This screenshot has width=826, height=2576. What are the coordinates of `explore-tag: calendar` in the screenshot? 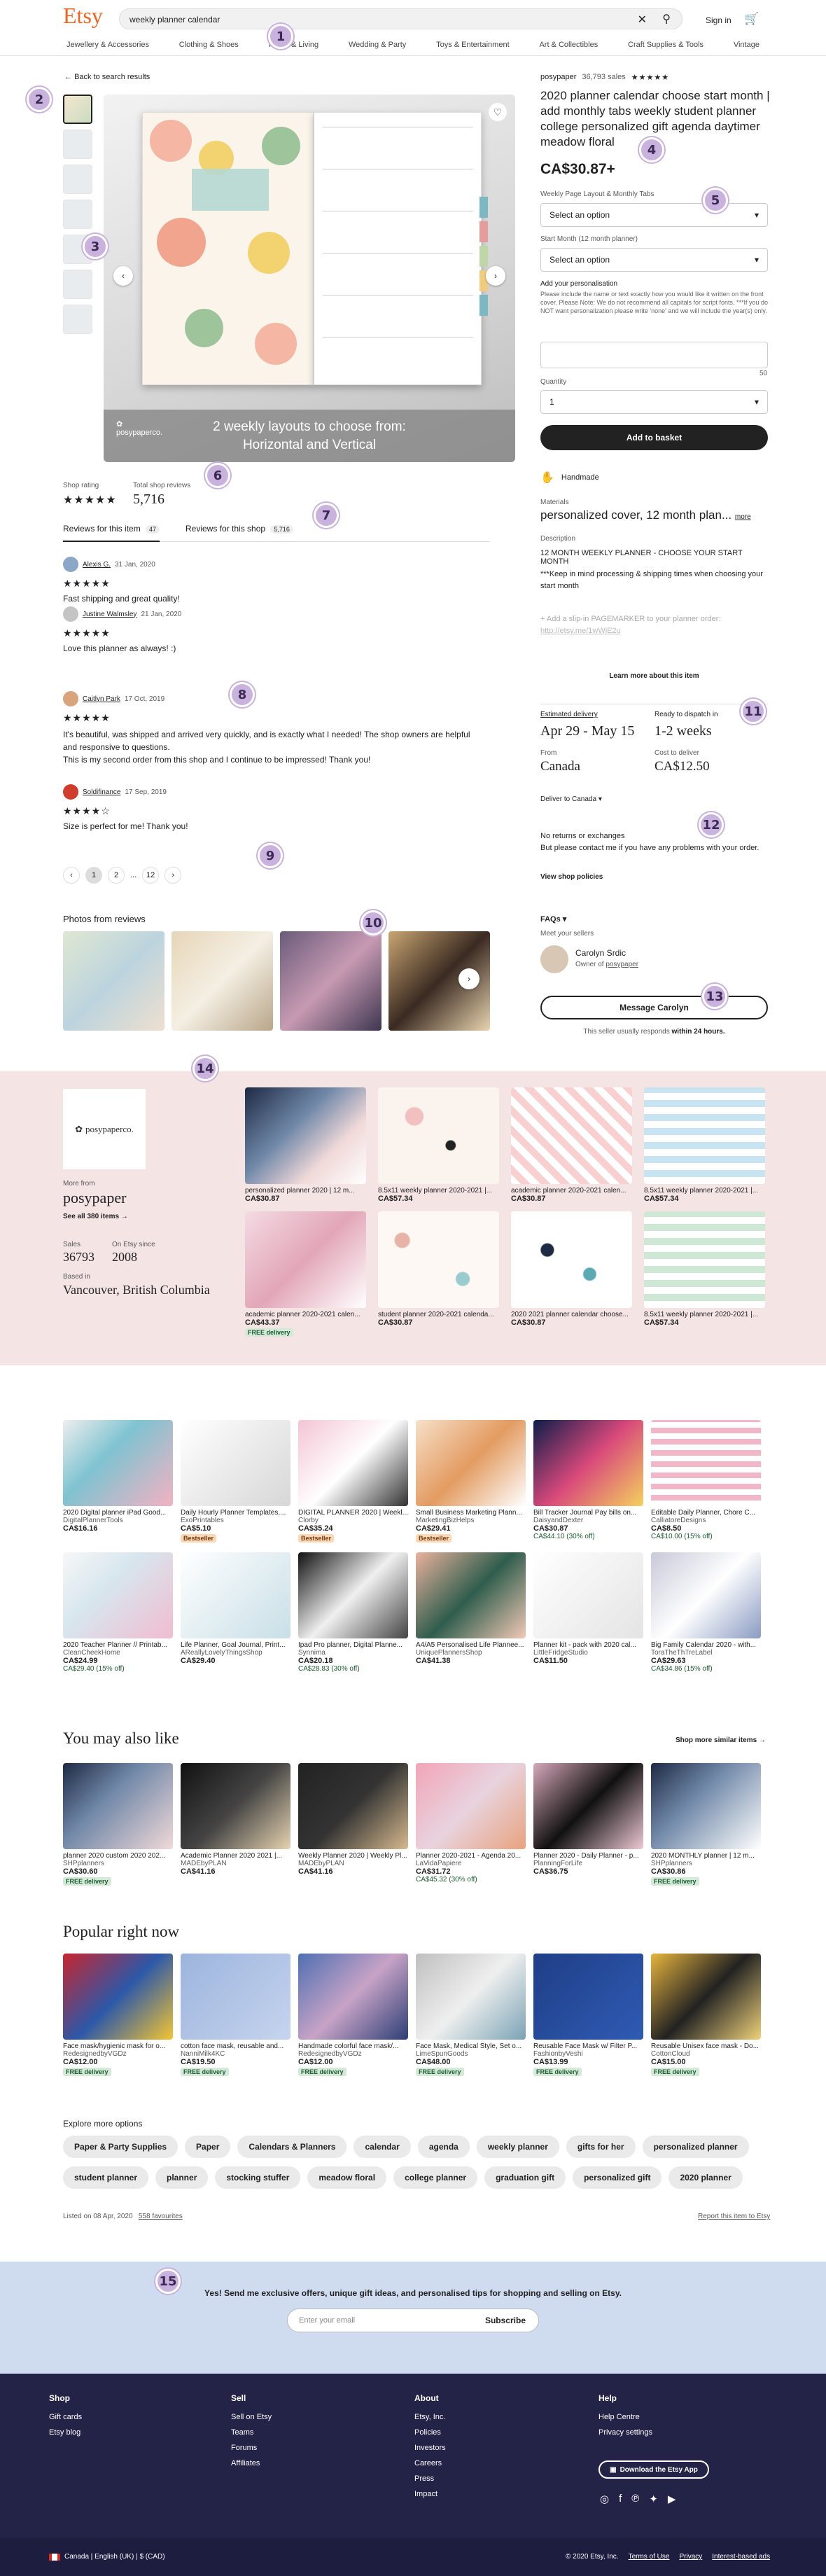 It's located at (382, 2147).